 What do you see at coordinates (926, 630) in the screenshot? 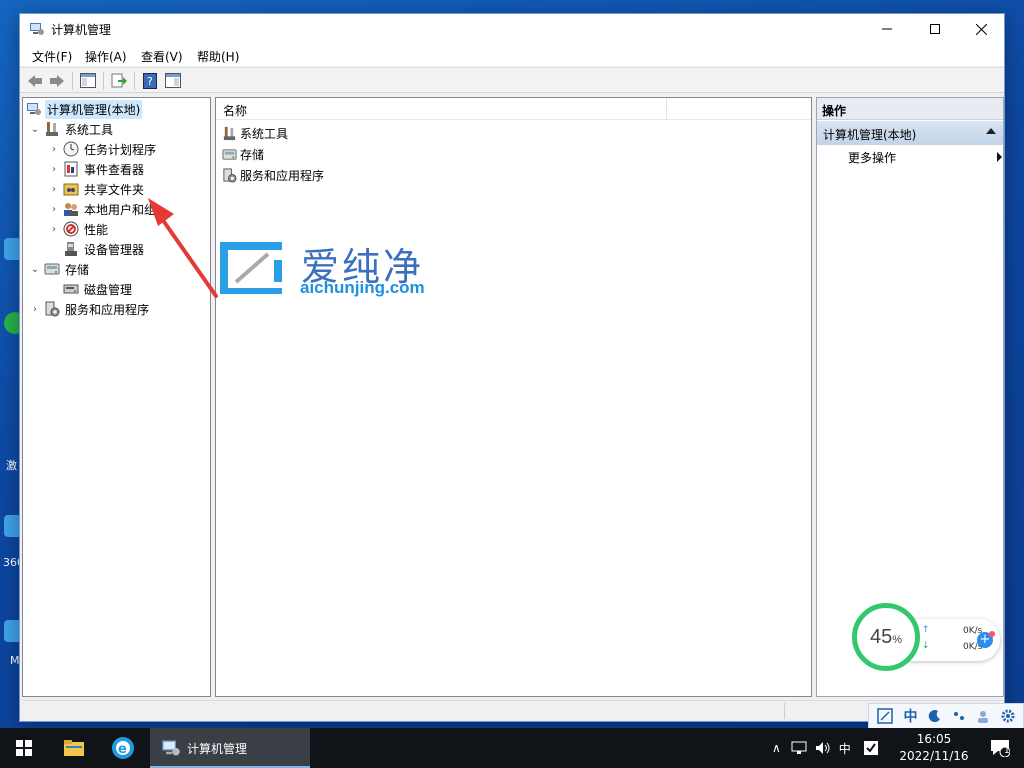
I see `upload-arrow-icon: ↑` at bounding box center [926, 630].